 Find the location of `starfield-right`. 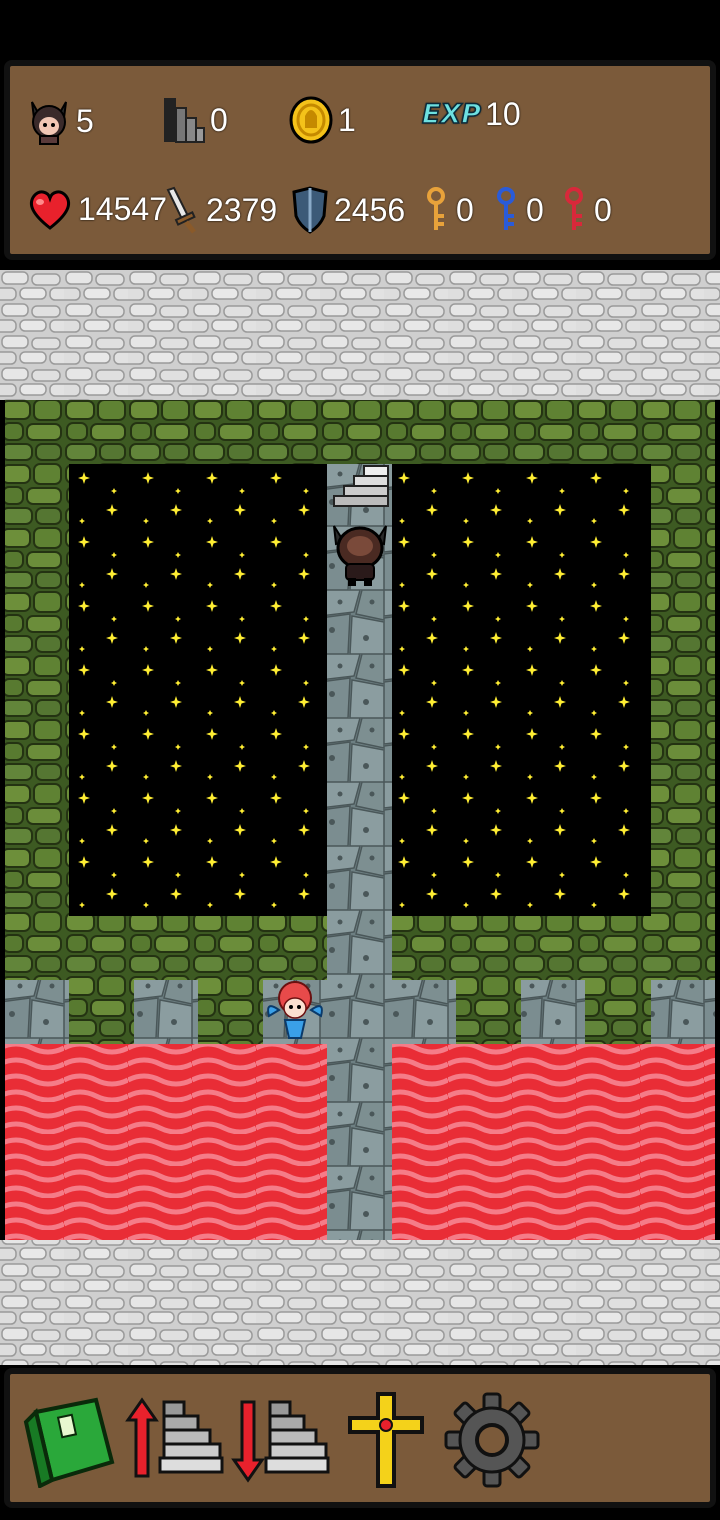

starfield-right is located at coordinates (521, 690).